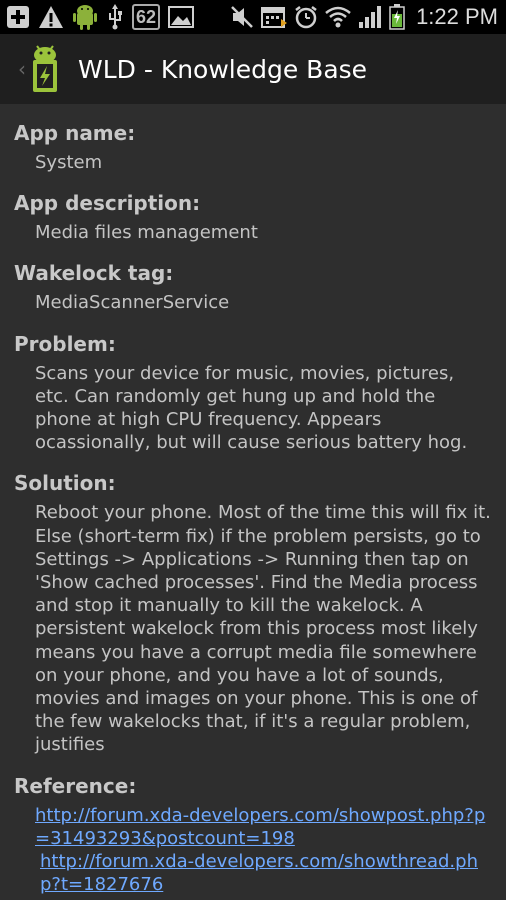 This screenshot has height=900, width=506. Describe the element at coordinates (370, 17) in the screenshot. I see `signal-icon` at that location.